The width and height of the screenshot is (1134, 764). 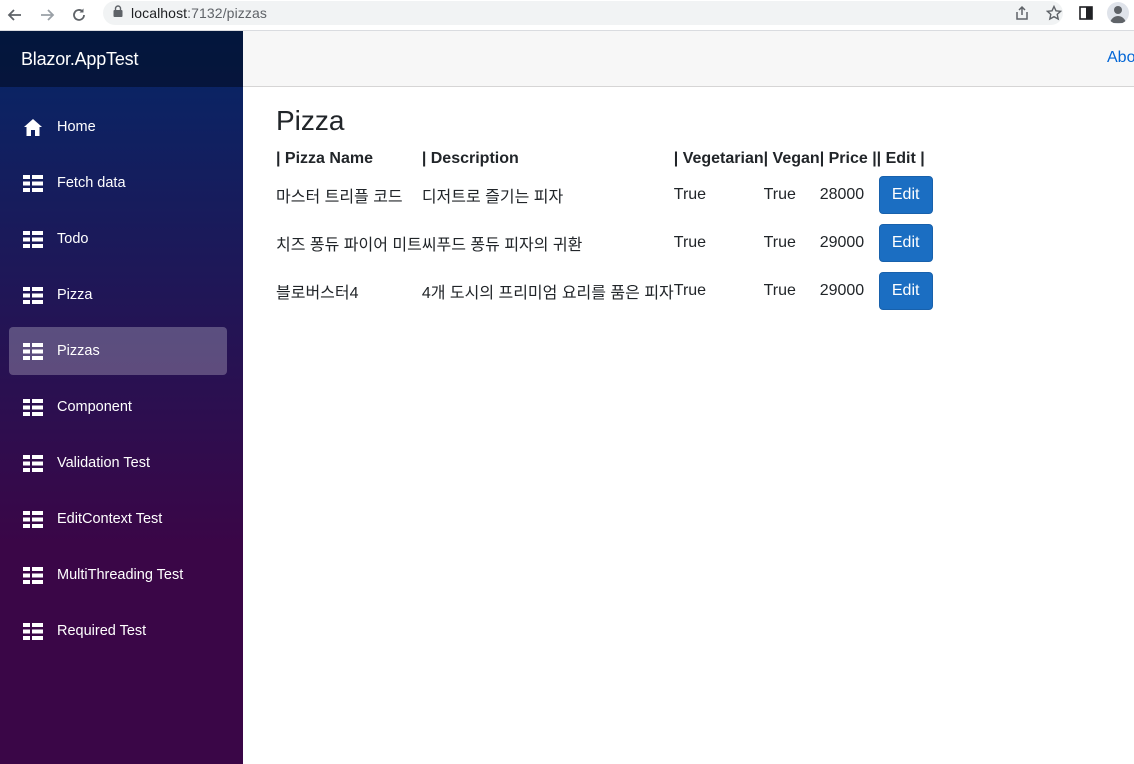 I want to click on back-icon, so click(x=15, y=15).